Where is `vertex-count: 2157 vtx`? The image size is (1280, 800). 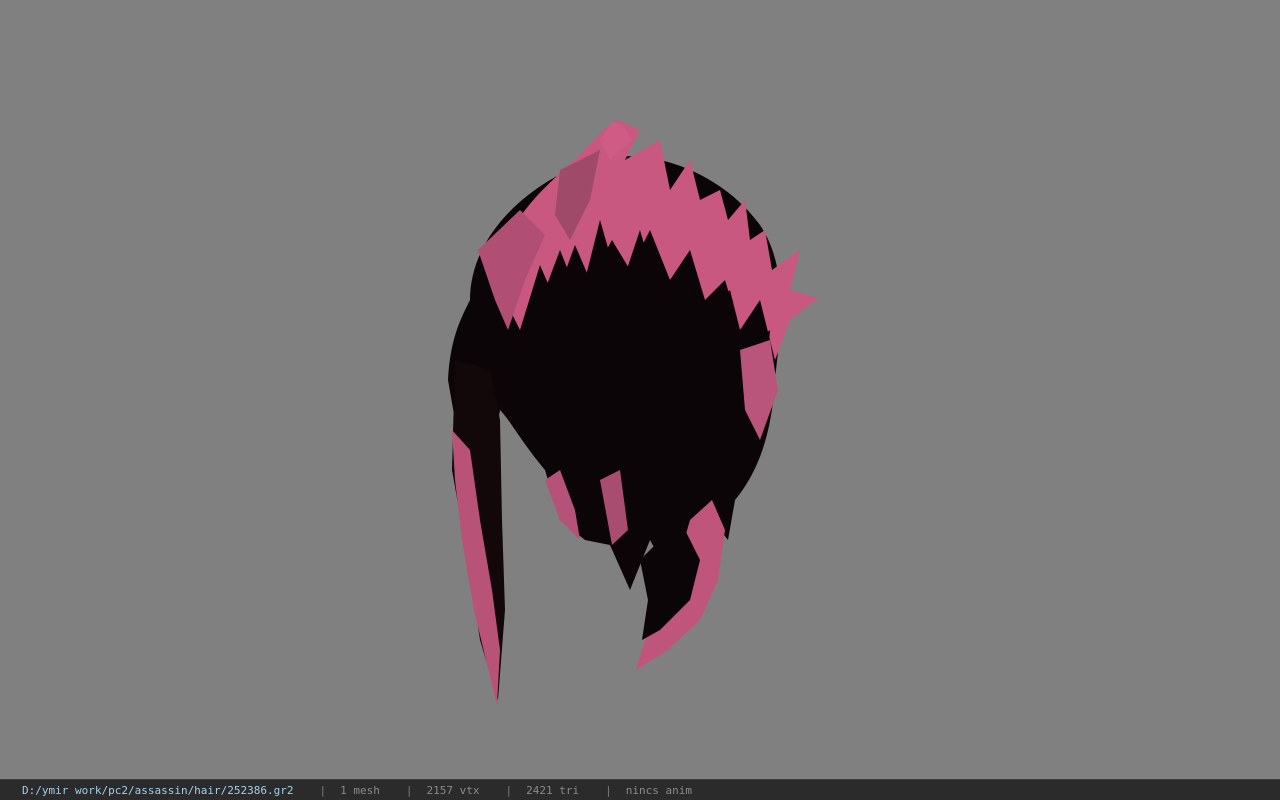
vertex-count: 2157 vtx is located at coordinates (453, 790).